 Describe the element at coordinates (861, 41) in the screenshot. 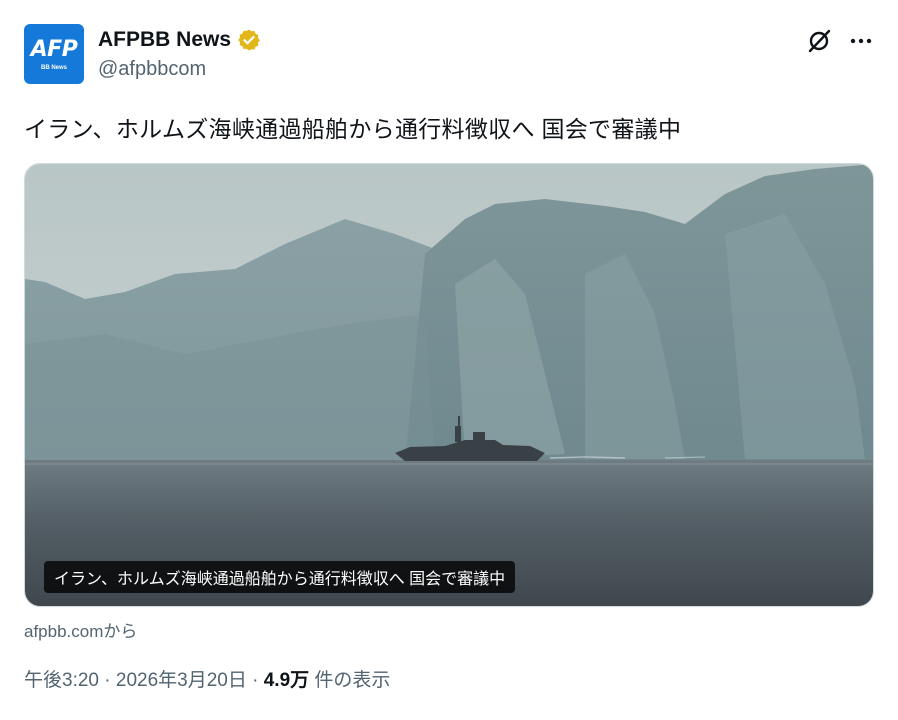

I see `more-icon` at that location.